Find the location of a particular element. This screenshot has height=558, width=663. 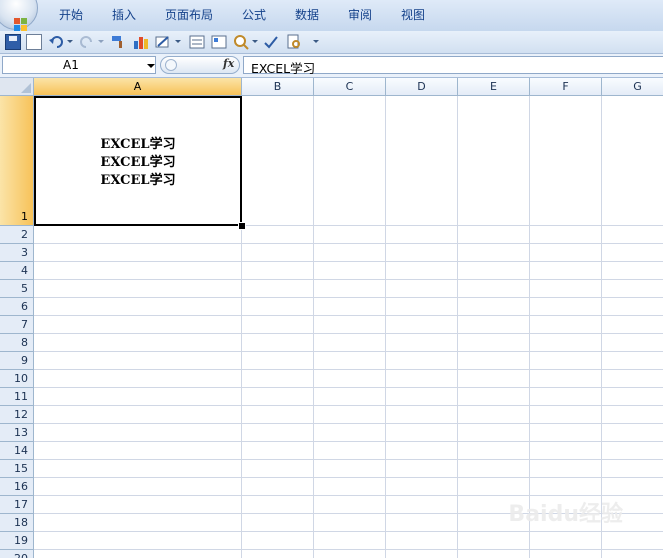

tab-page-layout: 页面布局 is located at coordinates (189, 14).